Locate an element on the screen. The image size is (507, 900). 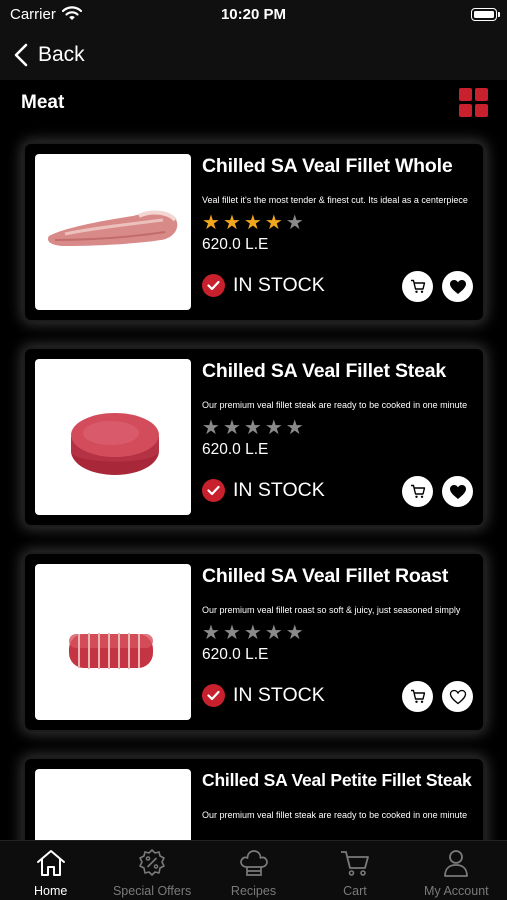
product-image-veal-petite-fillet-steak is located at coordinates (113, 804).